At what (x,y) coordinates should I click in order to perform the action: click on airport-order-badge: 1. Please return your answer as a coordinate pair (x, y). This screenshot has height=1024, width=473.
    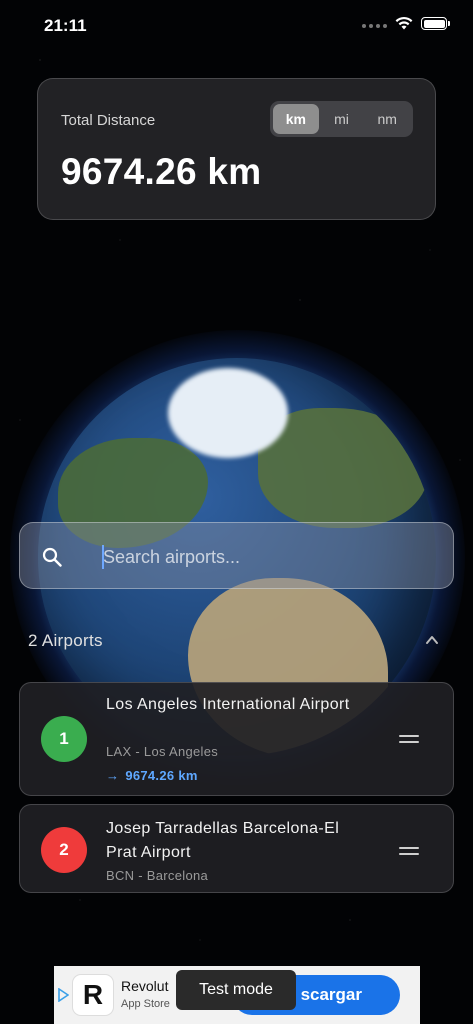
    Looking at the image, I should click on (64, 739).